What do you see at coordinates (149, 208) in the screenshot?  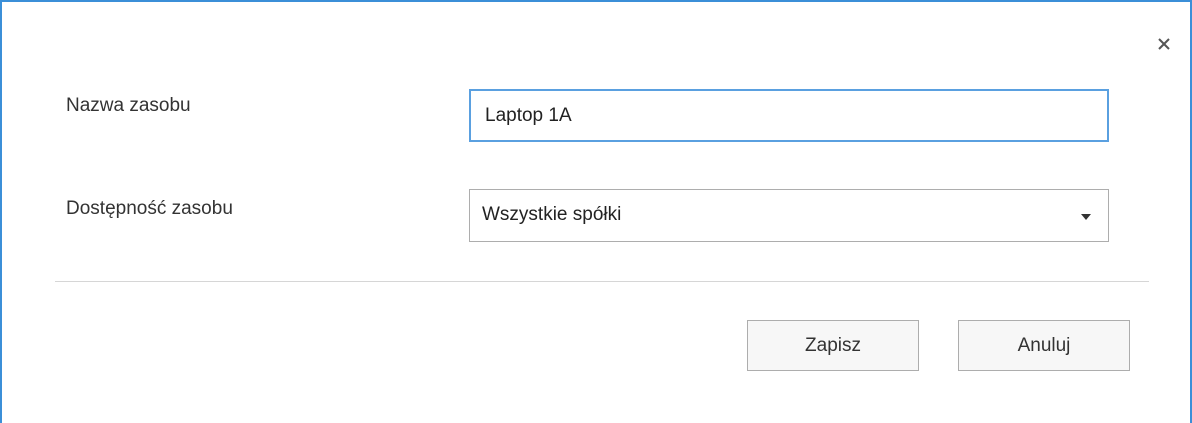 I see `resource-availability-label: Dostępność zasobu` at bounding box center [149, 208].